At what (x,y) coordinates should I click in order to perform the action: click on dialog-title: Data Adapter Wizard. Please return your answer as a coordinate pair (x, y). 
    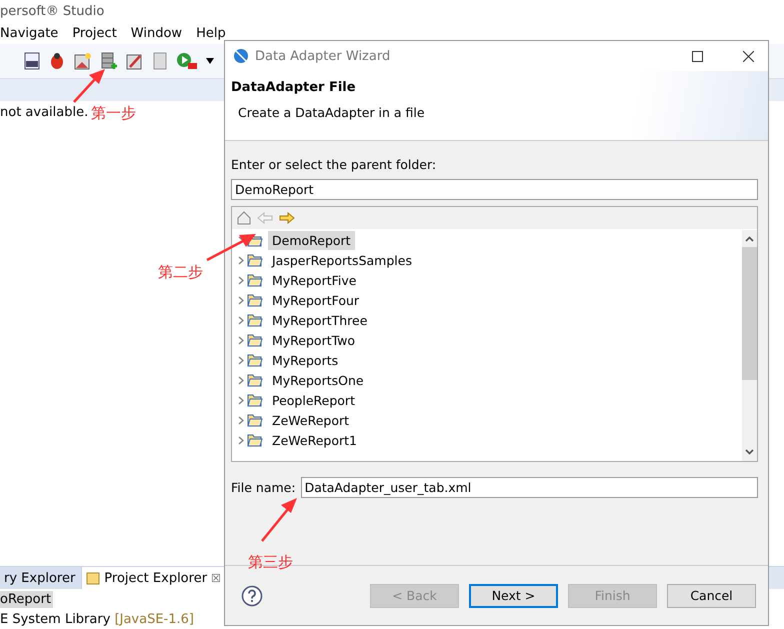
    Looking at the image, I should click on (323, 56).